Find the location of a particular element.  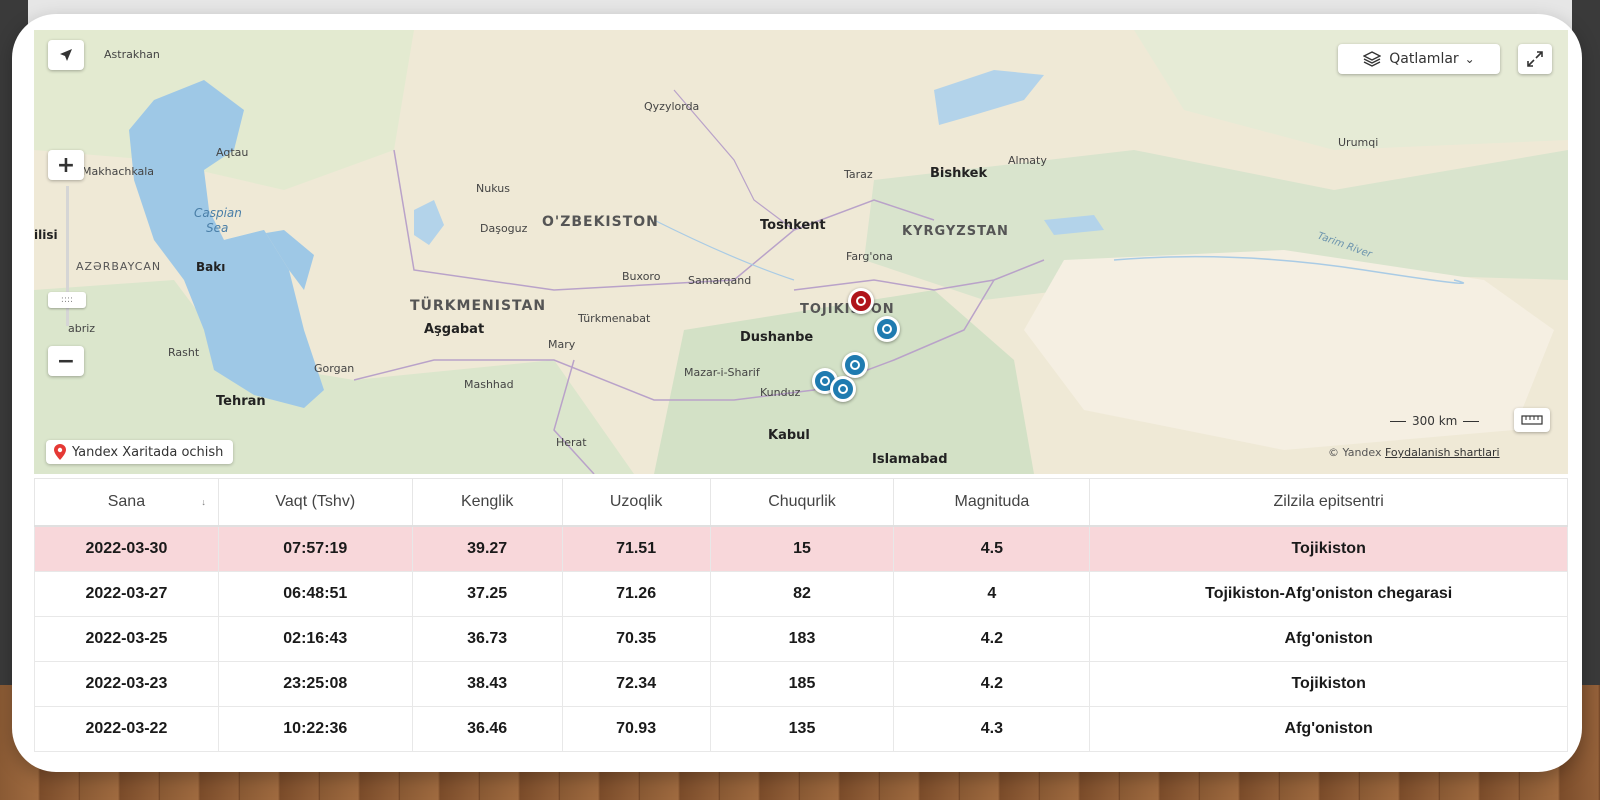

cell-magnitude: 4.3 is located at coordinates (992, 729).